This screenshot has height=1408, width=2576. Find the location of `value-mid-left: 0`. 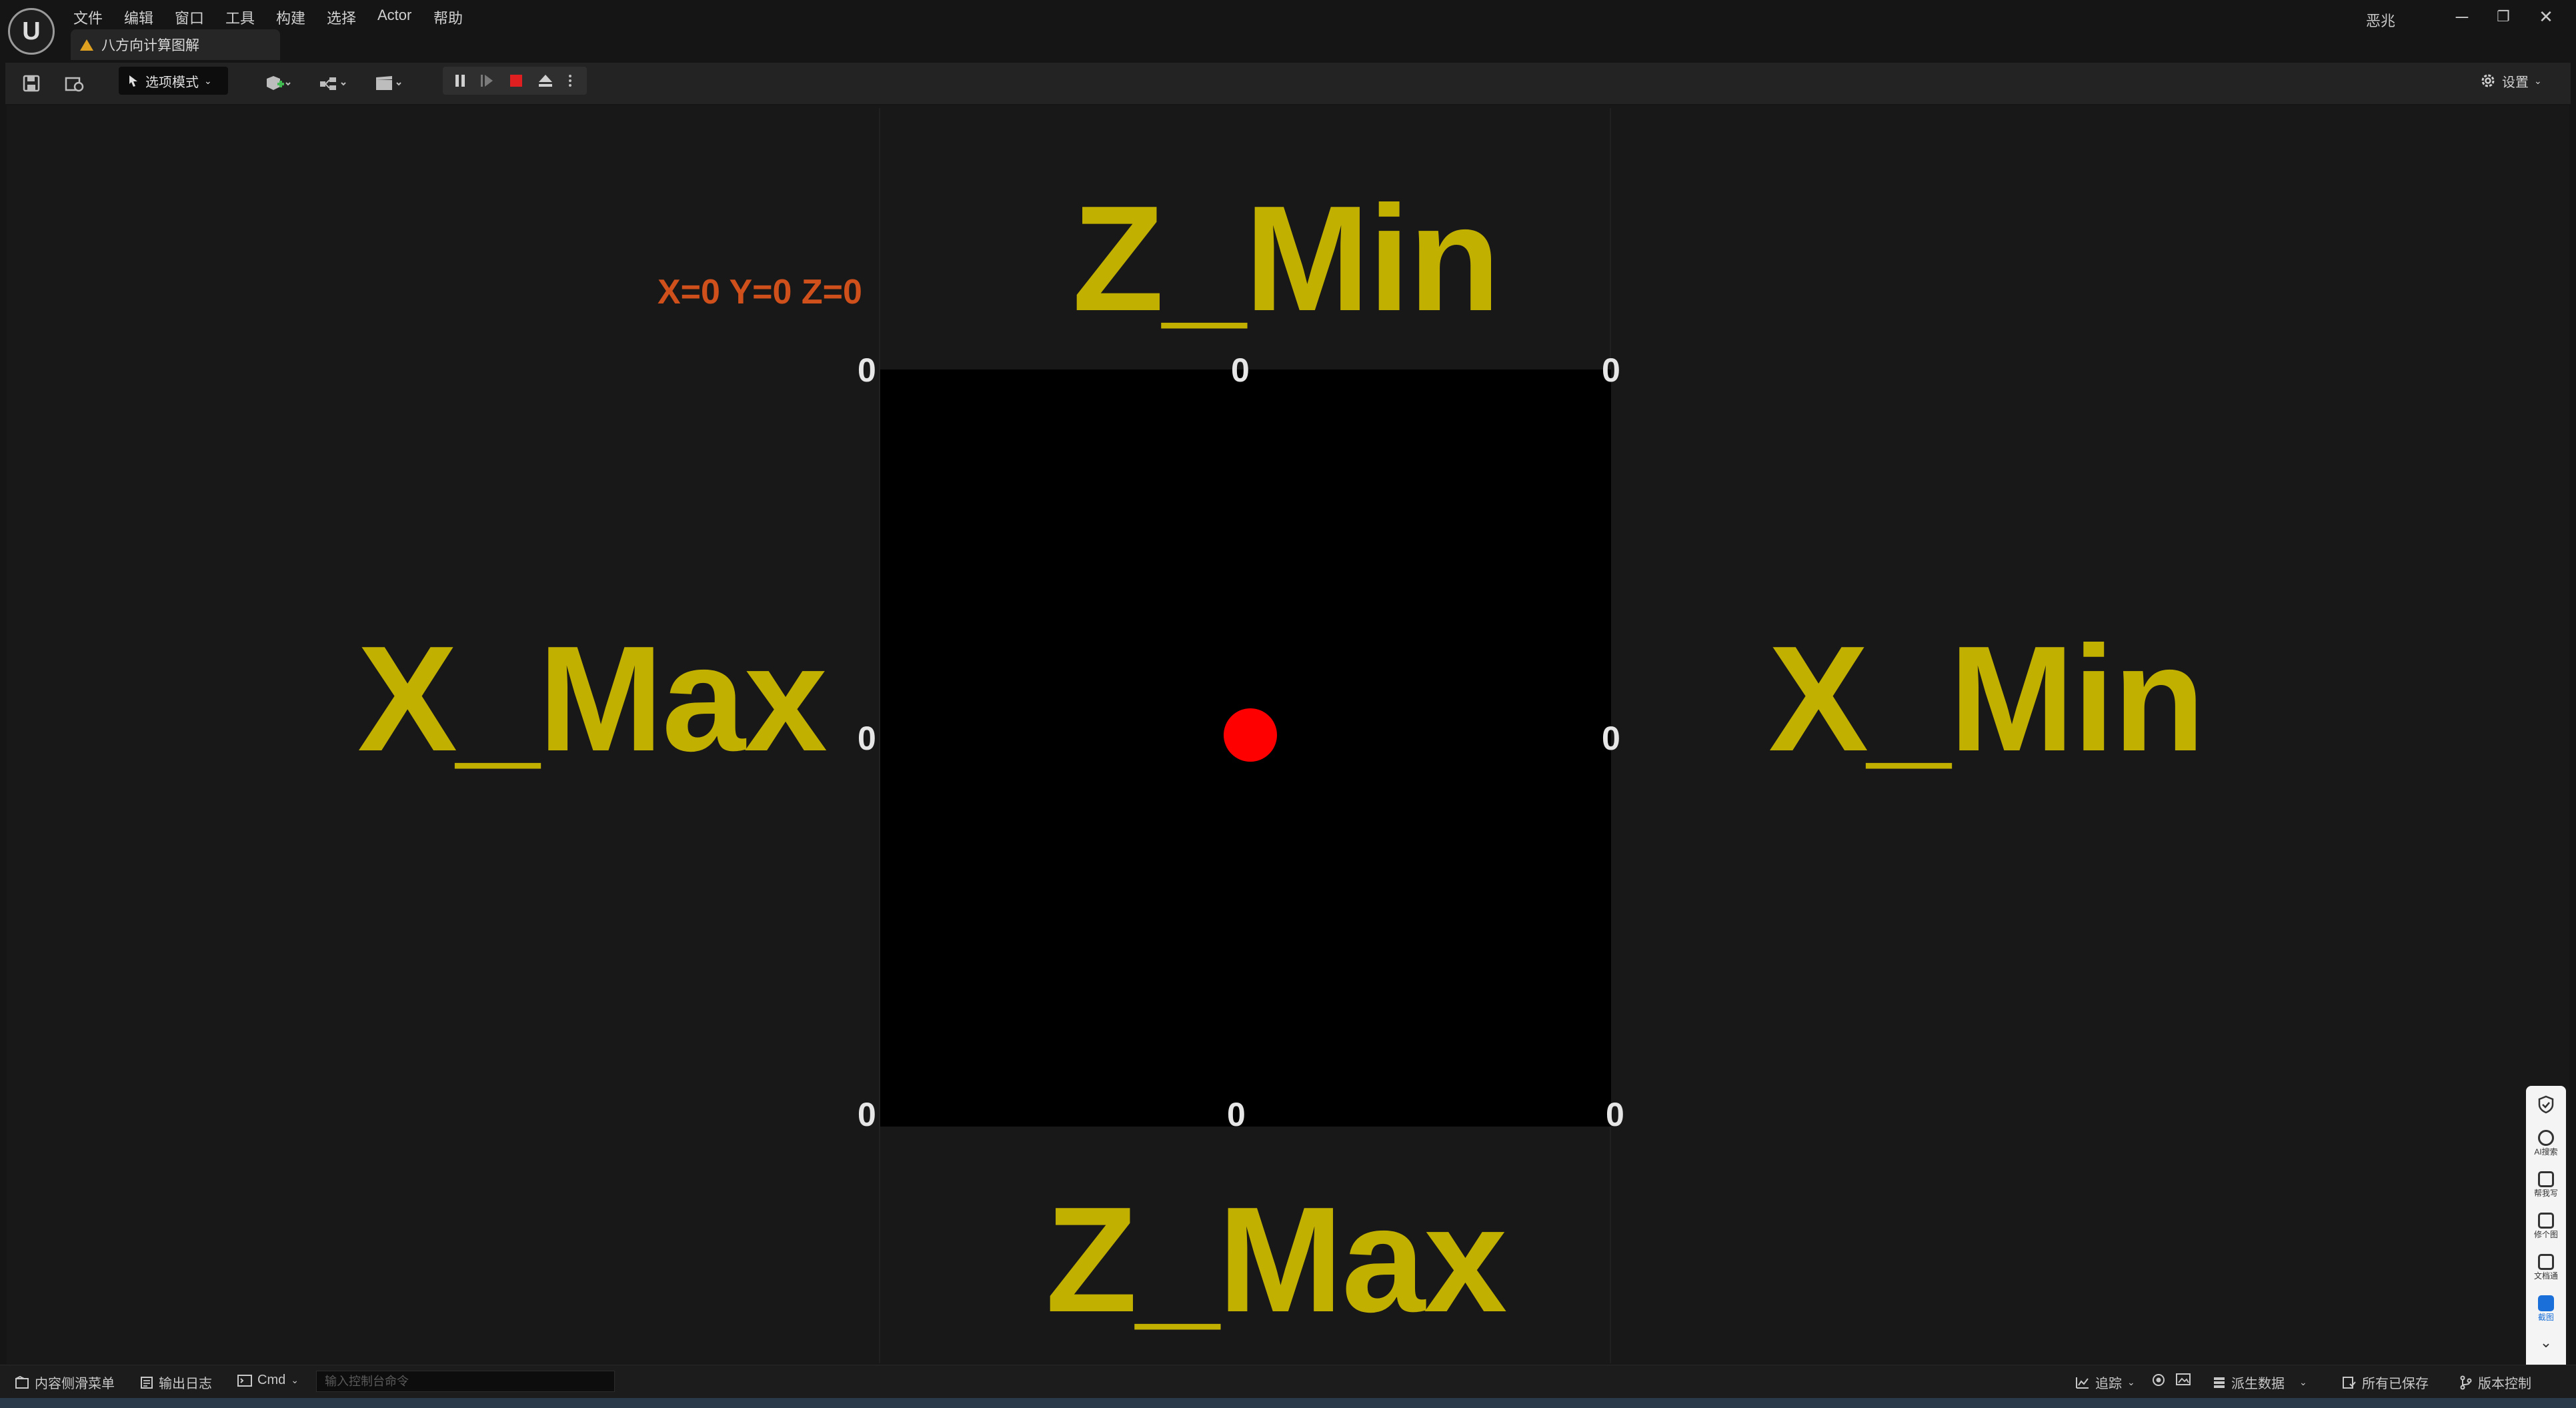

value-mid-left: 0 is located at coordinates (867, 738).